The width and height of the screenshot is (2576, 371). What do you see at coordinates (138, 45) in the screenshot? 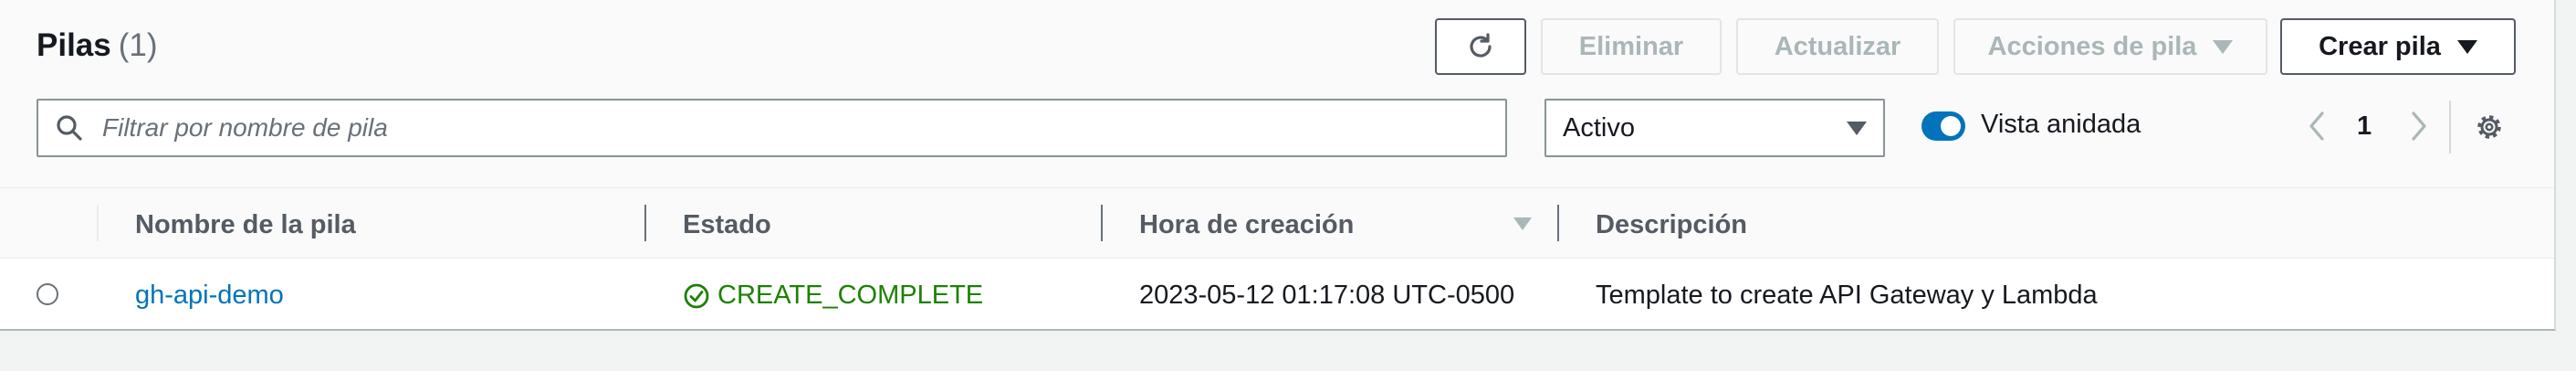
I see `stack-count: (1)` at bounding box center [138, 45].